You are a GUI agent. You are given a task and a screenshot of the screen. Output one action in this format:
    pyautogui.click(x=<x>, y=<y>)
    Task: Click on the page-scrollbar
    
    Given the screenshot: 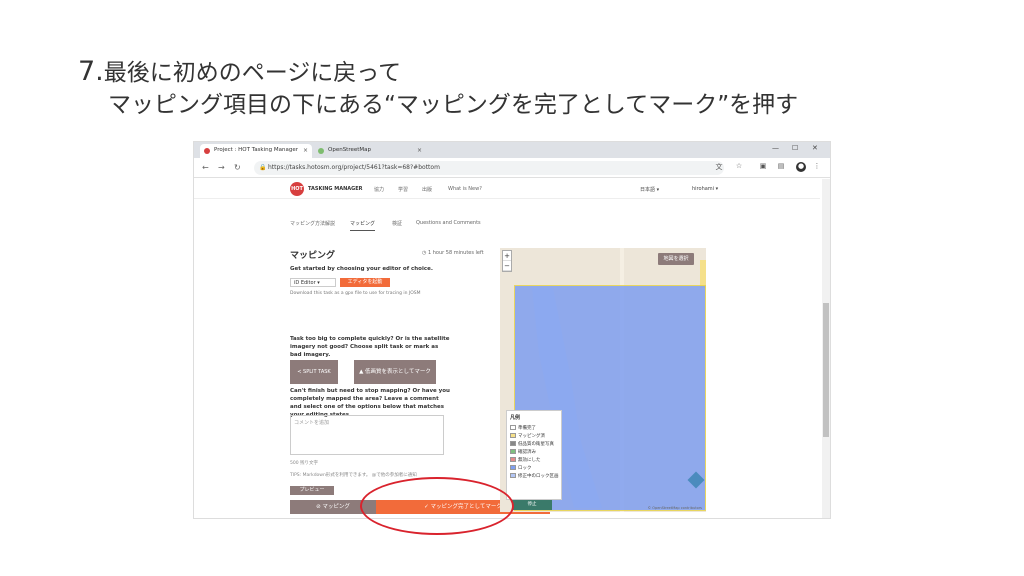 What is the action you would take?
    pyautogui.click(x=826, y=348)
    